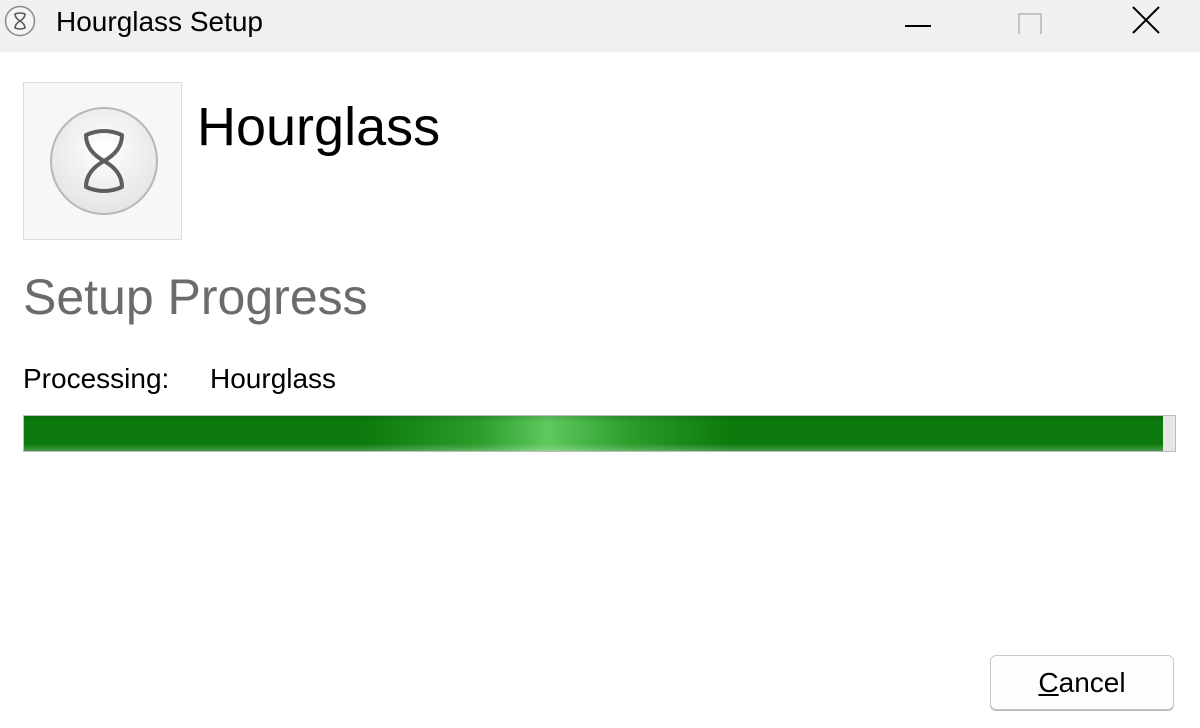 This screenshot has width=1200, height=728. What do you see at coordinates (1048, 682) in the screenshot?
I see `cancel-mnemonic: C` at bounding box center [1048, 682].